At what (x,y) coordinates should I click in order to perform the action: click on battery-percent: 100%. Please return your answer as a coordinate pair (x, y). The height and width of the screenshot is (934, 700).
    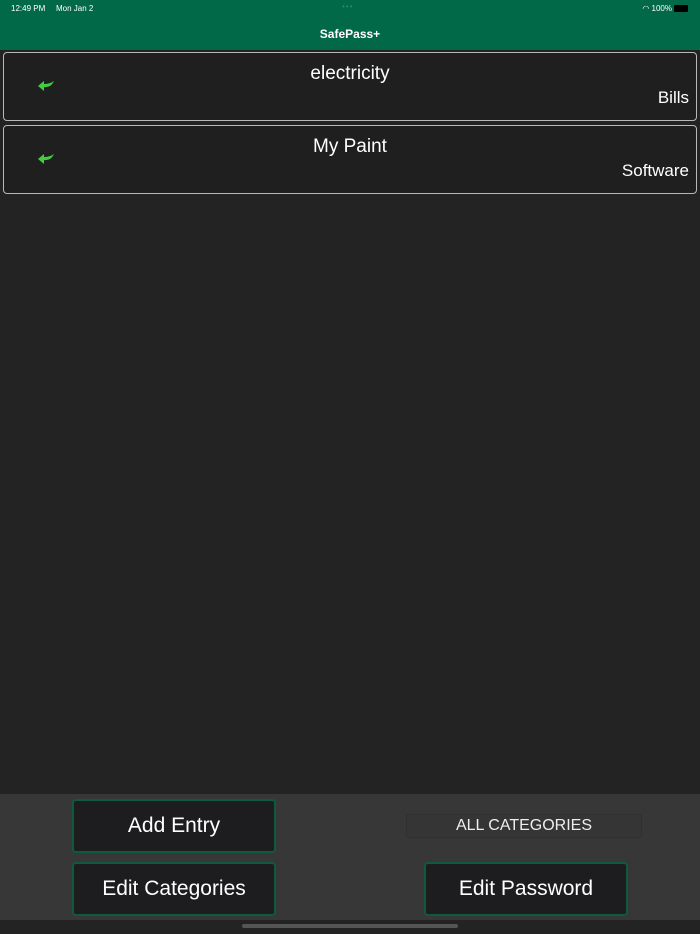
    Looking at the image, I should click on (661, 8).